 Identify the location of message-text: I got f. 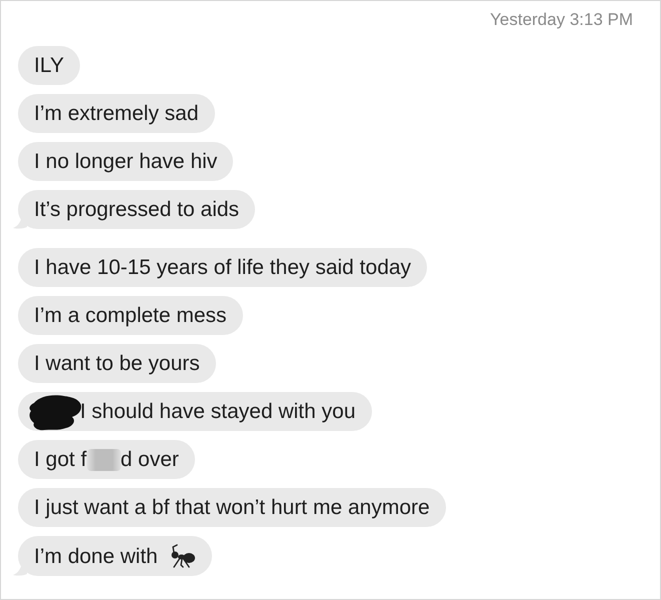
(60, 459).